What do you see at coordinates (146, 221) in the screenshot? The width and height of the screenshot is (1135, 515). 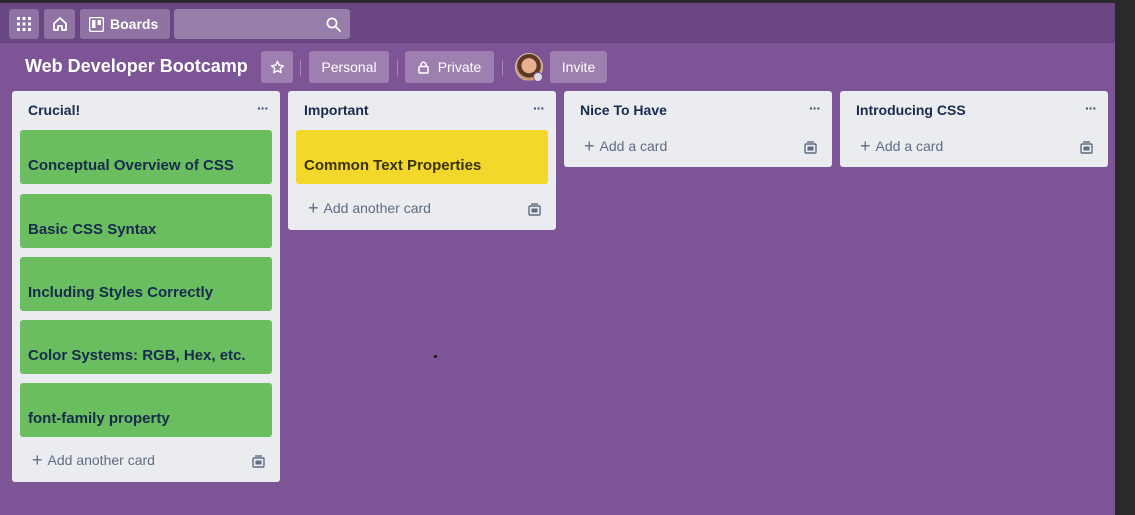 I see `card: Basic CSS Syntax` at bounding box center [146, 221].